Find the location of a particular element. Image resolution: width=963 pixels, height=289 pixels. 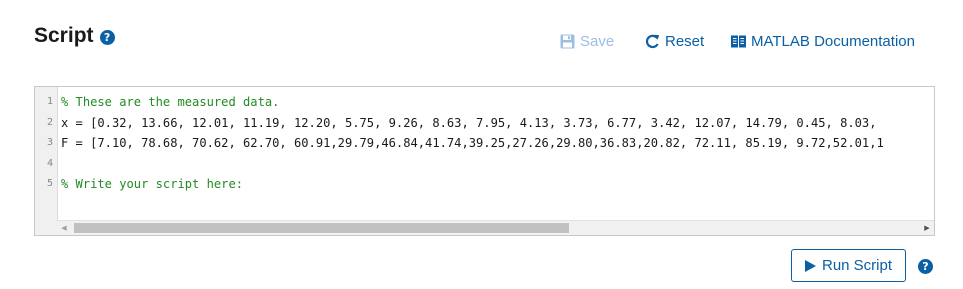

run-script-button: Run Script is located at coordinates (848, 265).